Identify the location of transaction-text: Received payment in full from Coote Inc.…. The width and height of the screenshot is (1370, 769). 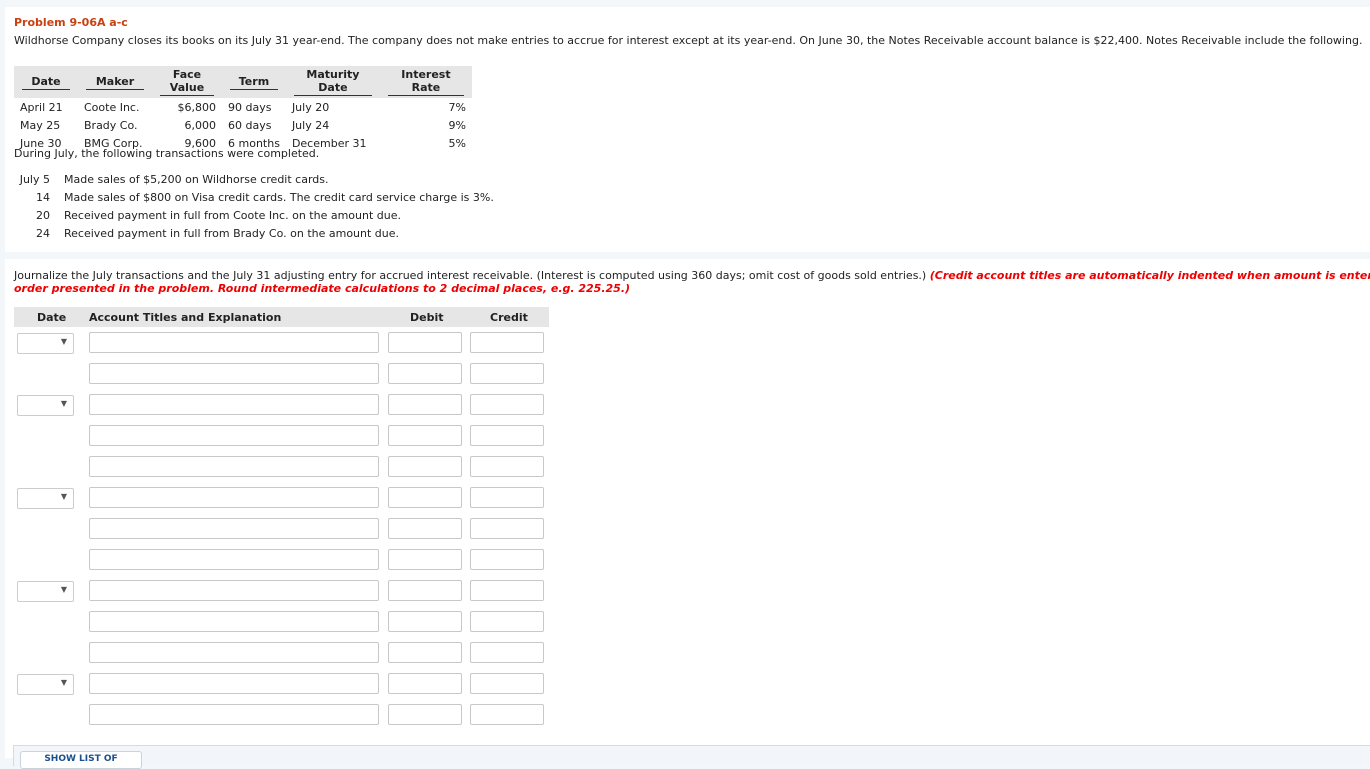
(232, 215).